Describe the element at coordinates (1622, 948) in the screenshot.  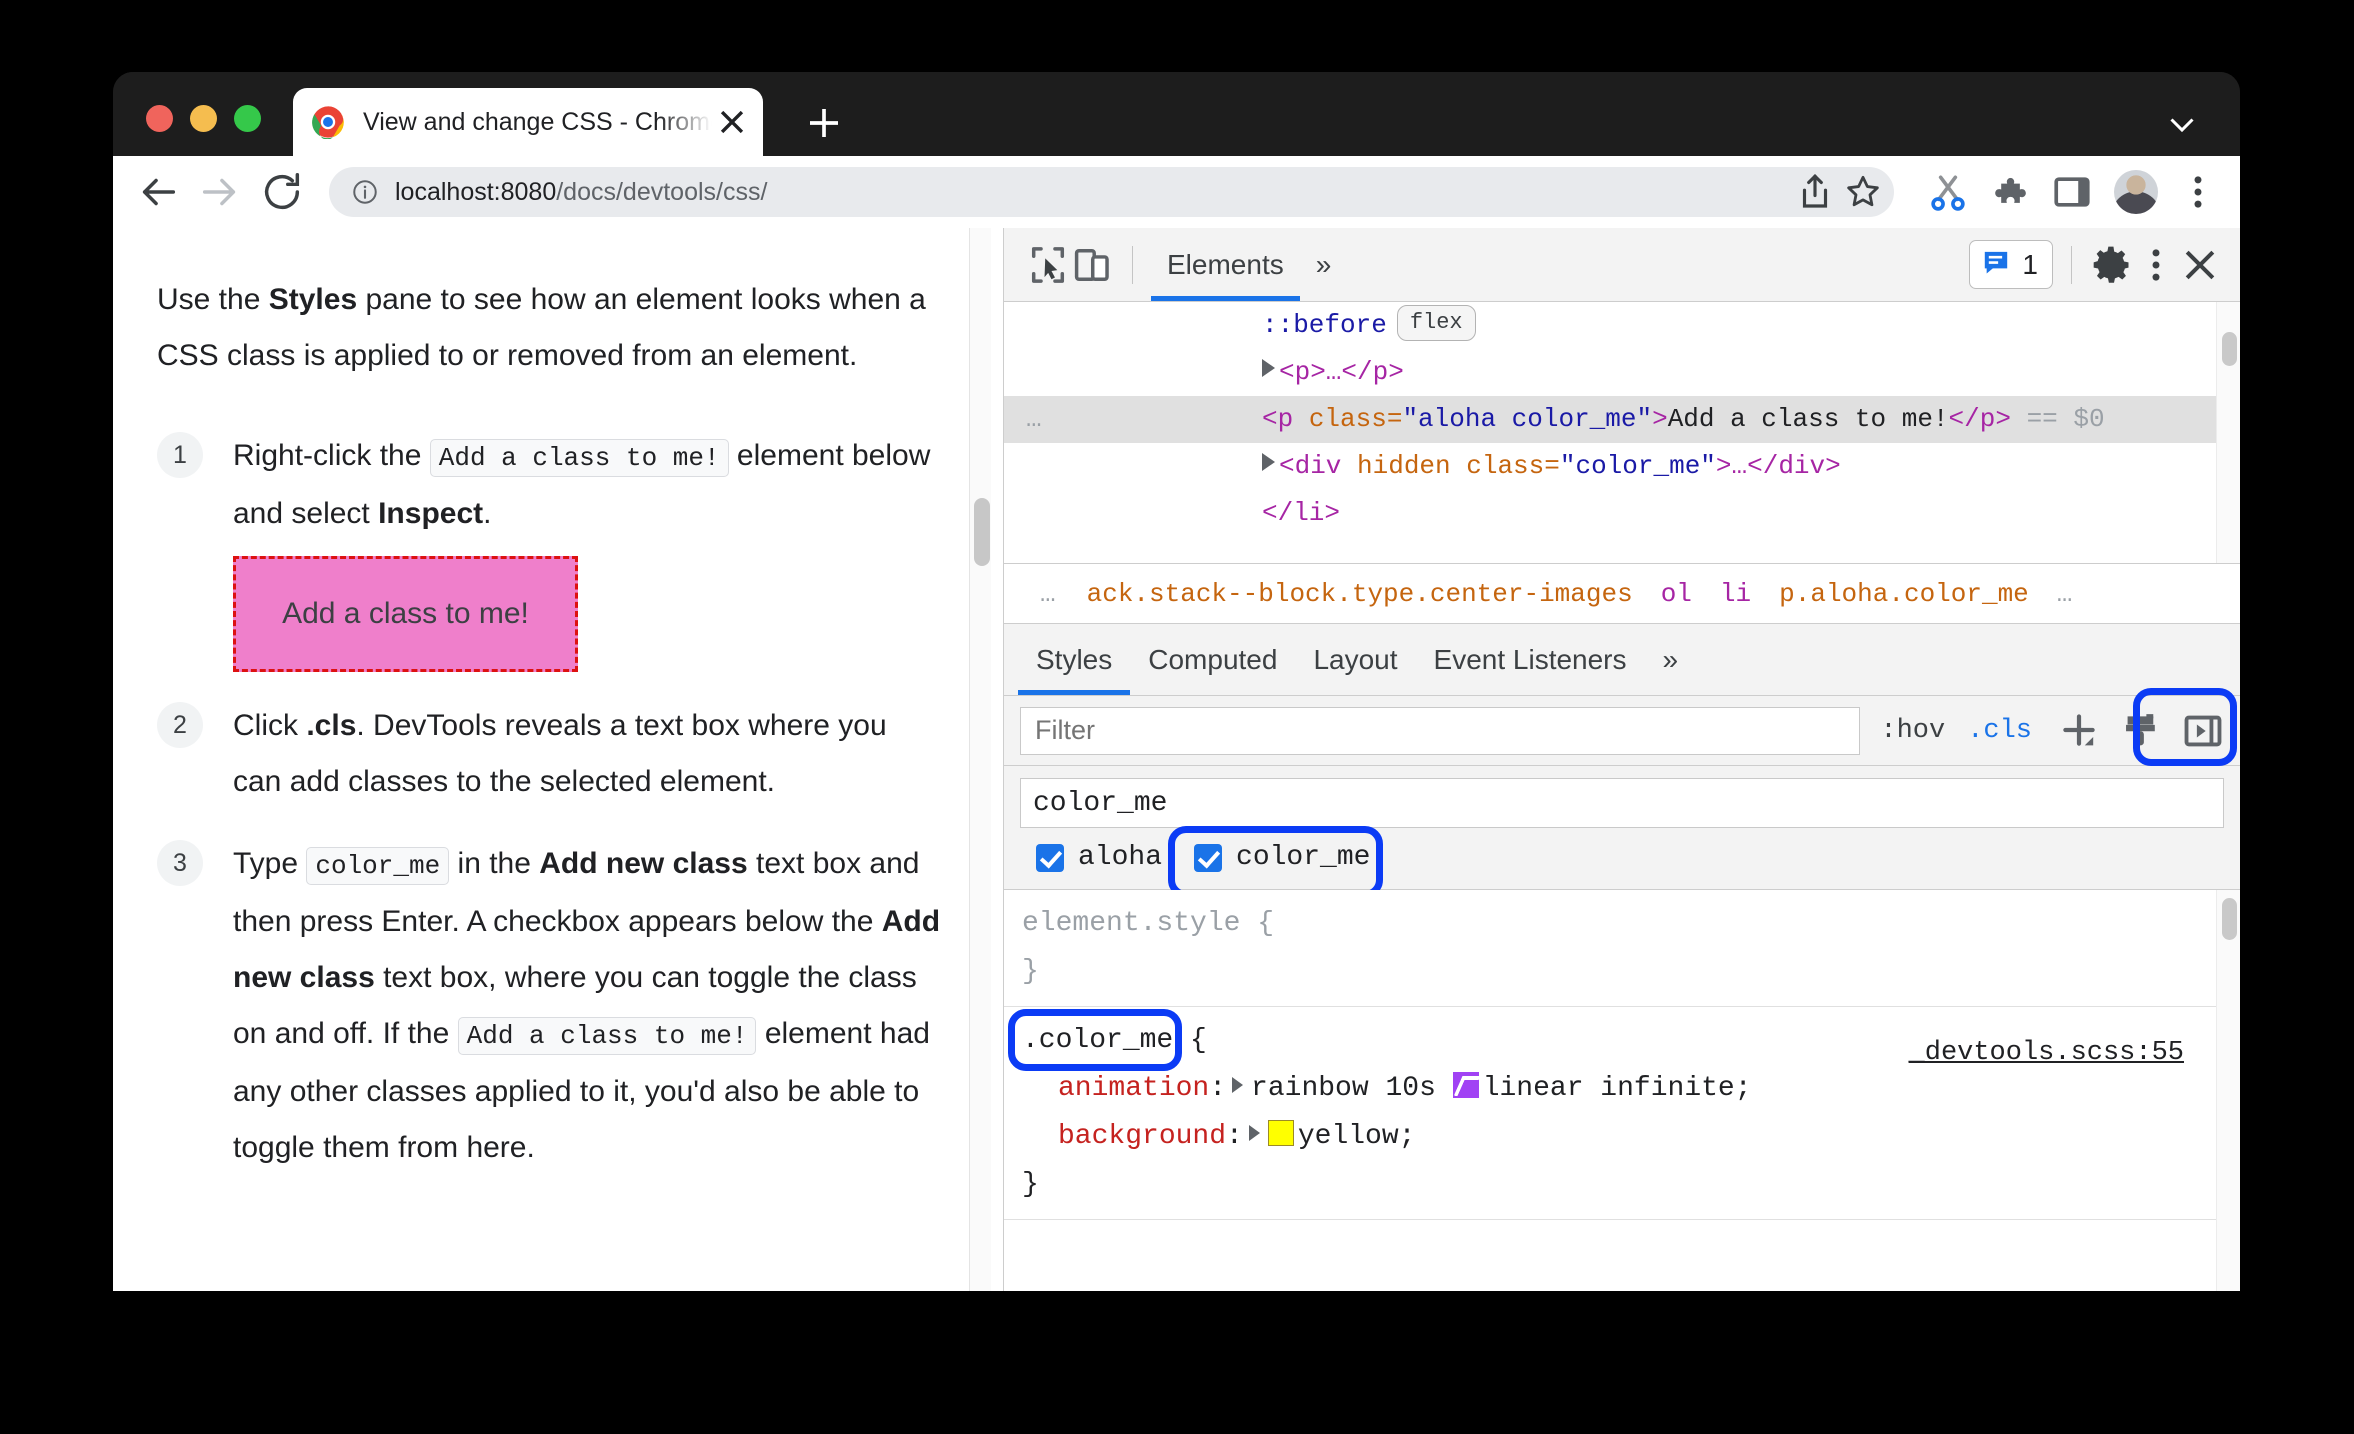
I see `css-rule-element-style: element.style { }` at that location.